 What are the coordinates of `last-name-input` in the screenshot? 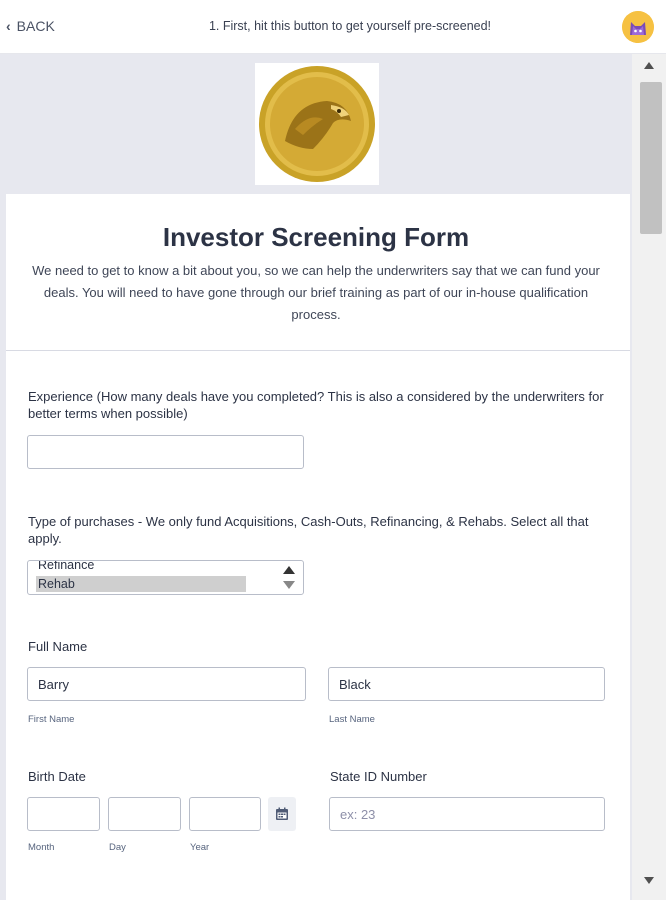 It's located at (466, 684).